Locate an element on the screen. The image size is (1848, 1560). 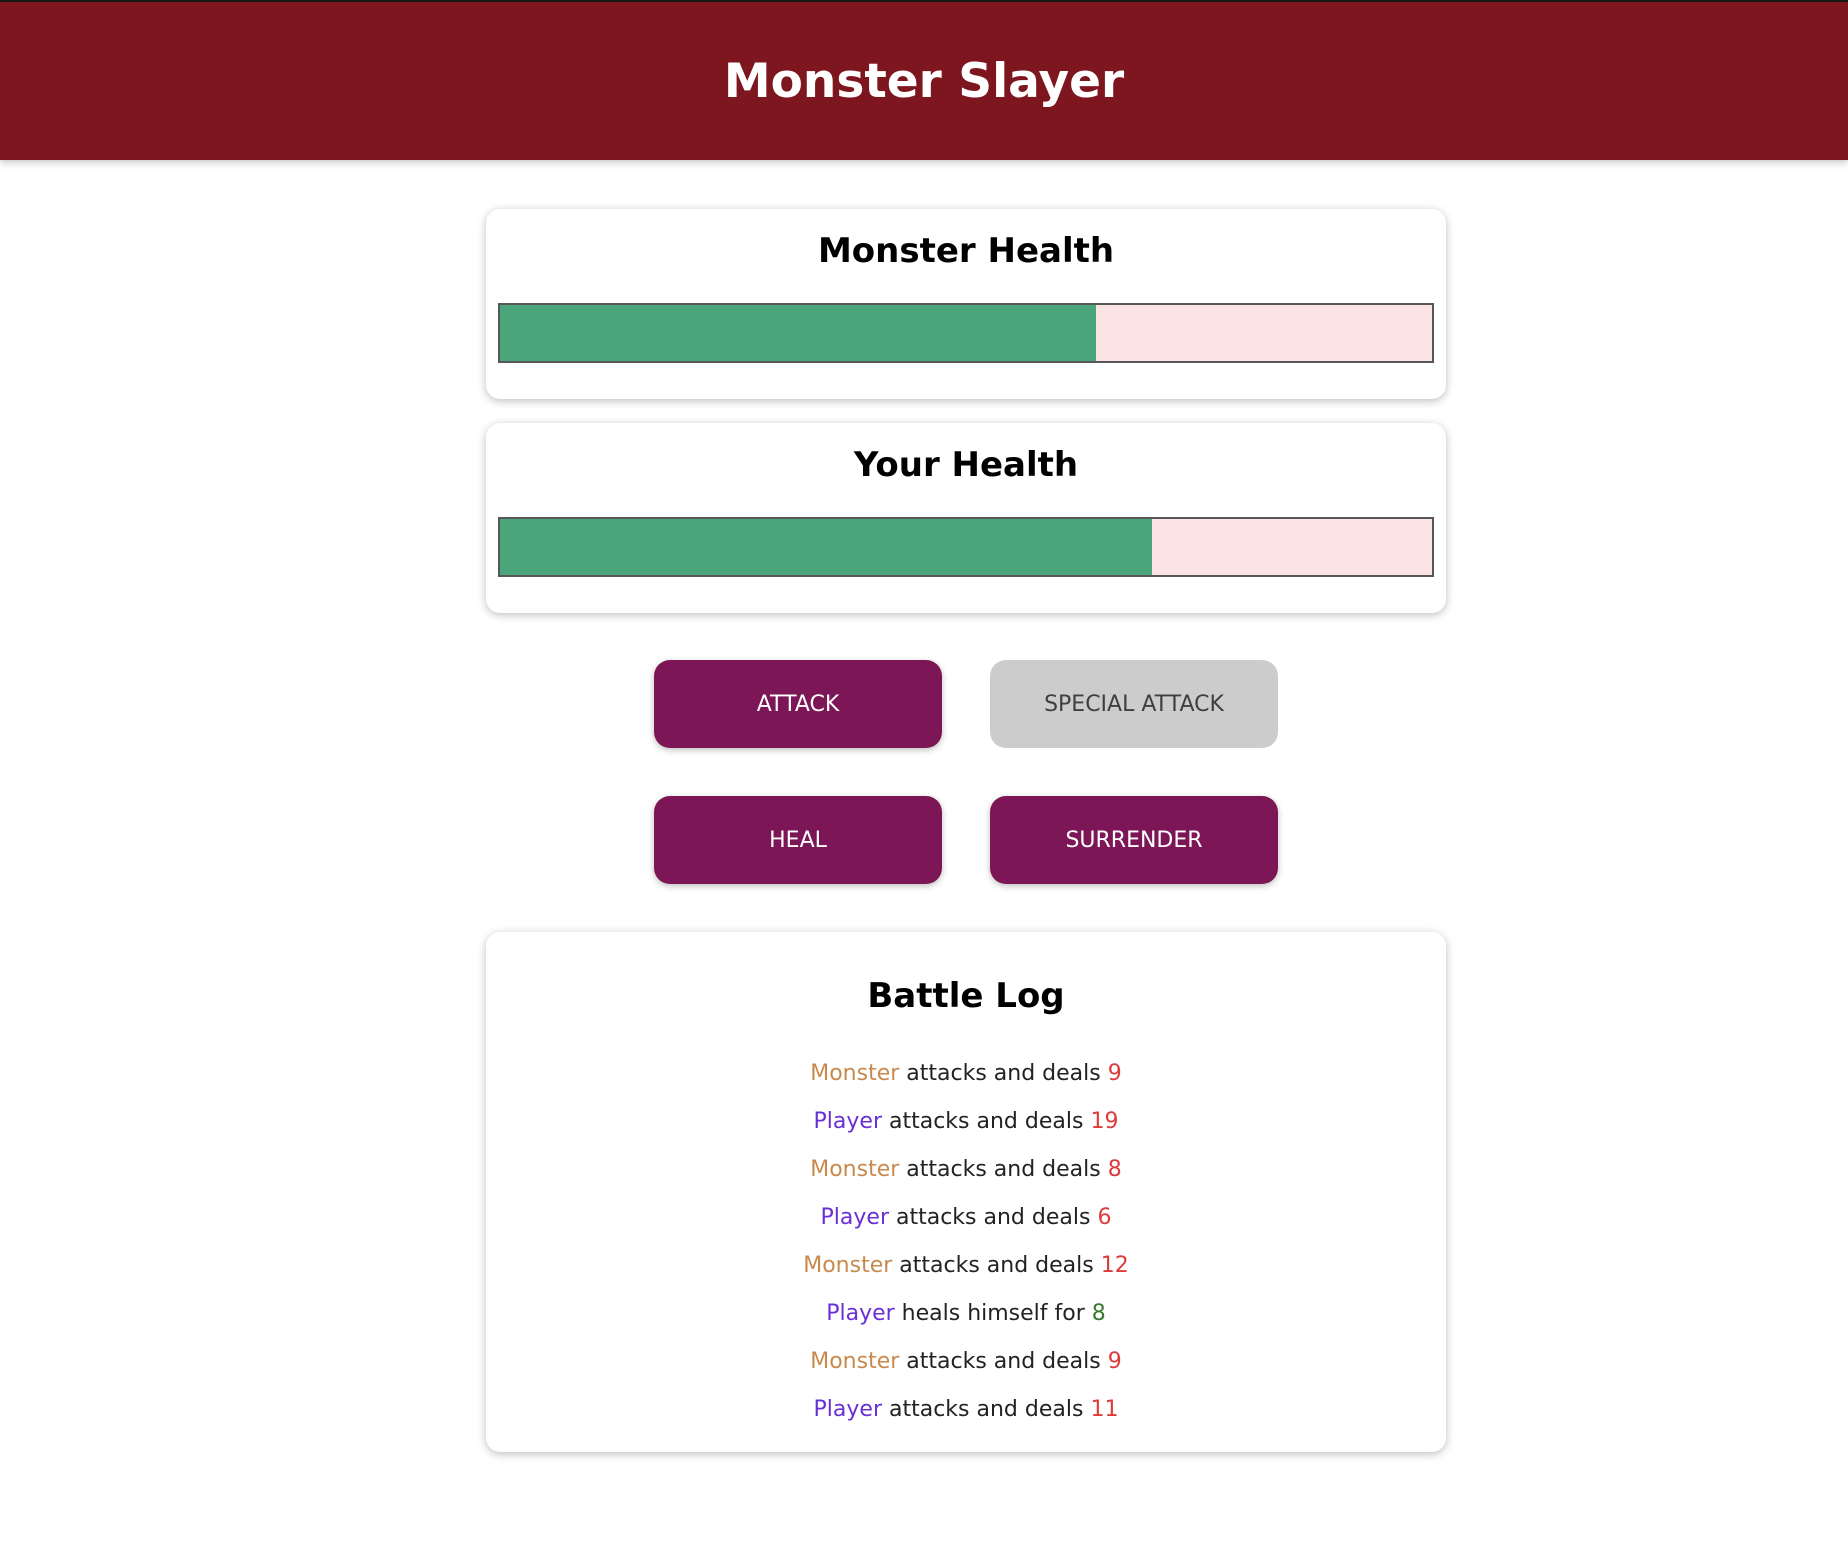
app-title: Monster Slayer is located at coordinates (924, 81).